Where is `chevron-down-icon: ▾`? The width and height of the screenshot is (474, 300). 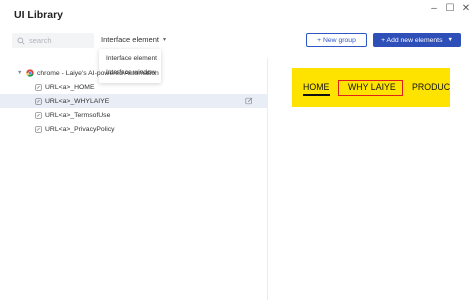 chevron-down-icon: ▾ is located at coordinates (164, 40).